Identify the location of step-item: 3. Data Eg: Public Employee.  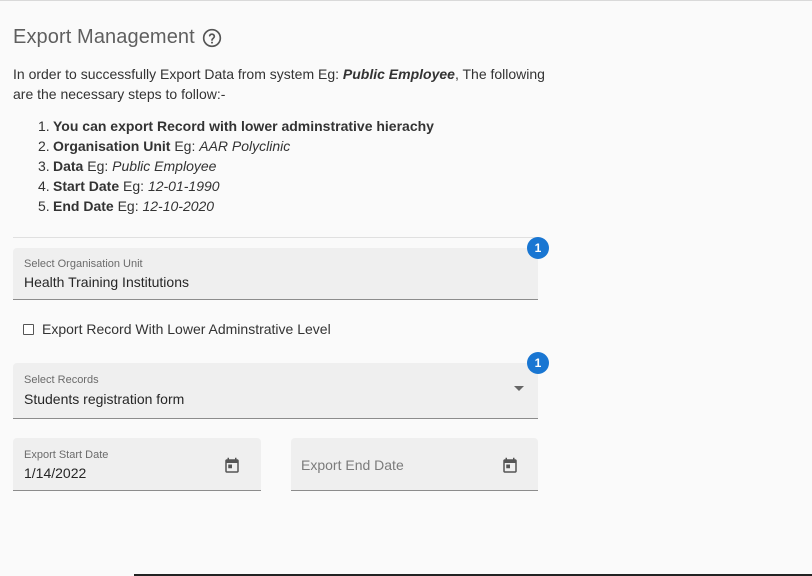
(236, 166).